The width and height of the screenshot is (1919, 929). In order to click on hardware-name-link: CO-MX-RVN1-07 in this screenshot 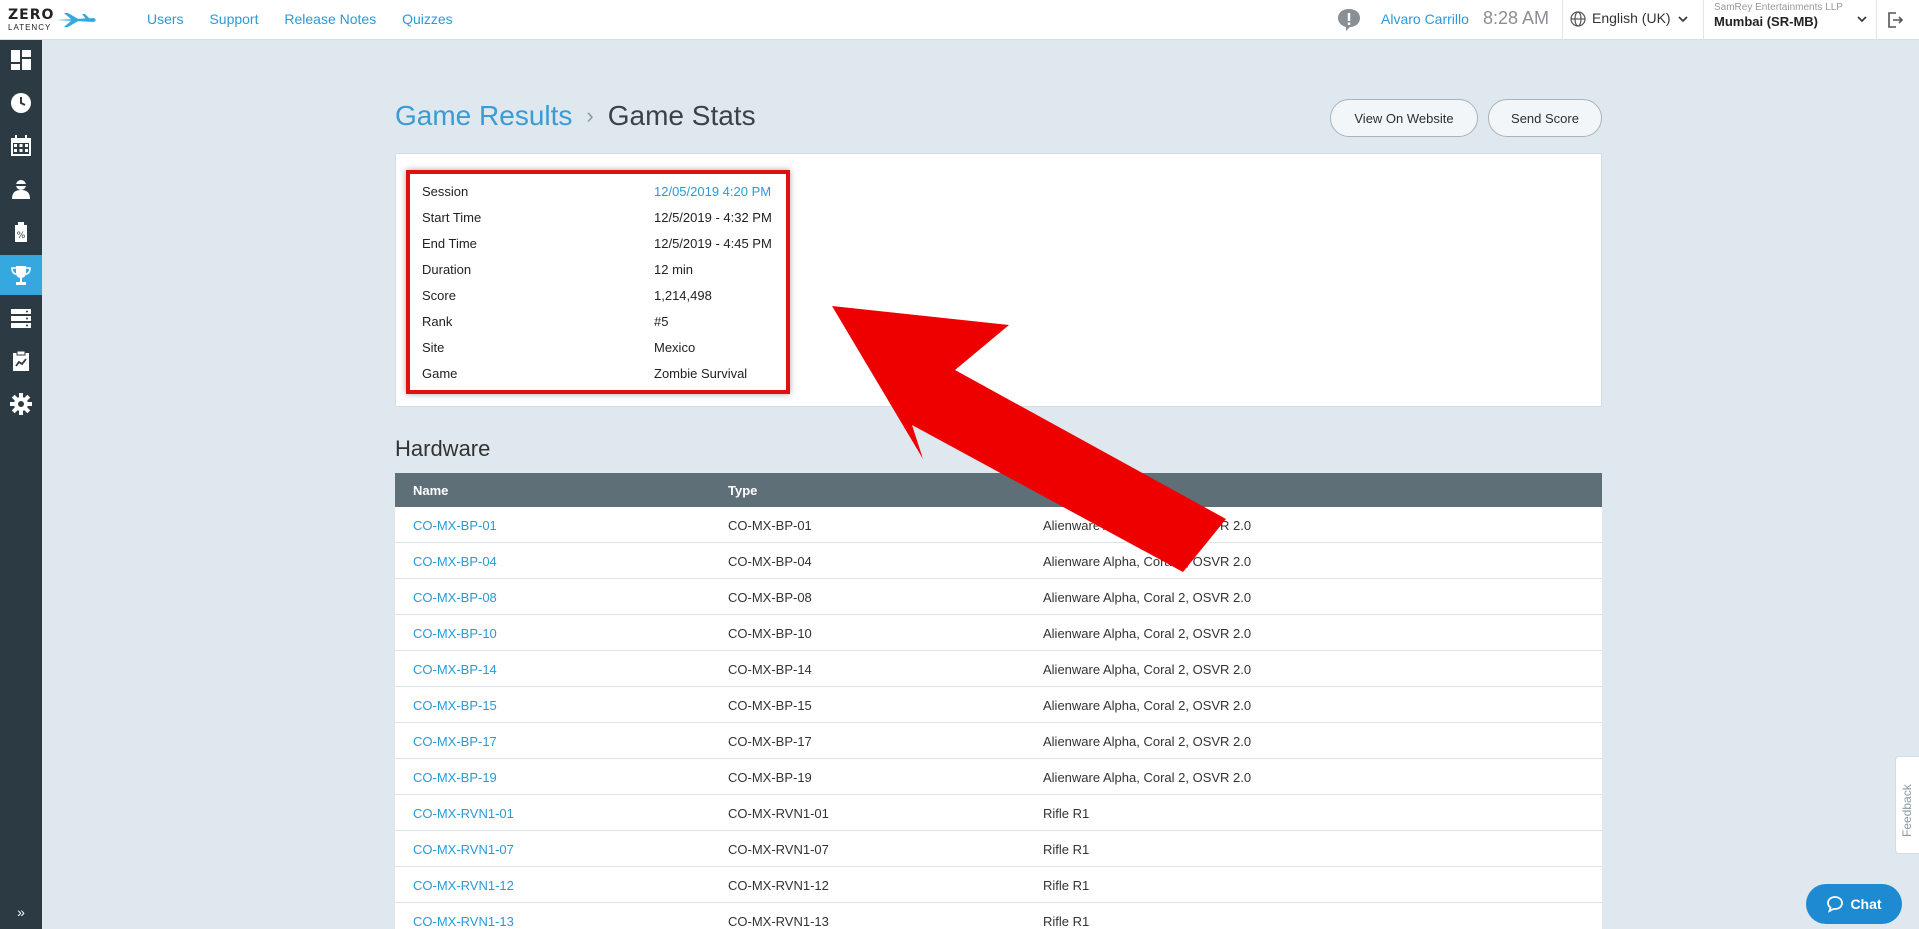, I will do `click(463, 849)`.